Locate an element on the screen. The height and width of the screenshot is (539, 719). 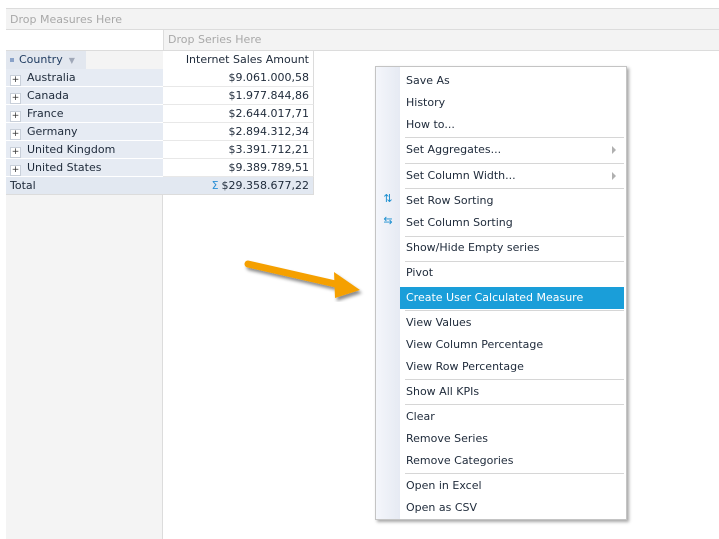
menu-item-set-column-sorting: Set Column Sorting is located at coordinates (512, 223).